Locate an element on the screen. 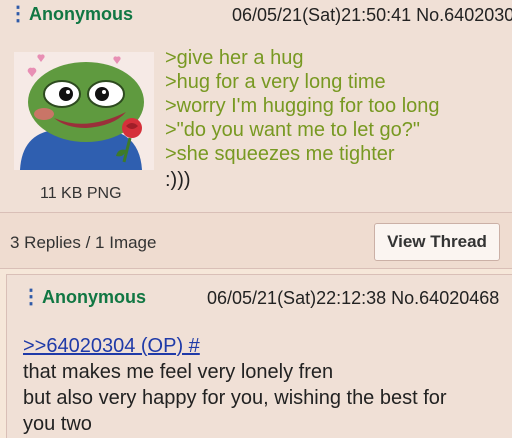 The height and width of the screenshot is (438, 512). post-image is located at coordinates (84, 111).